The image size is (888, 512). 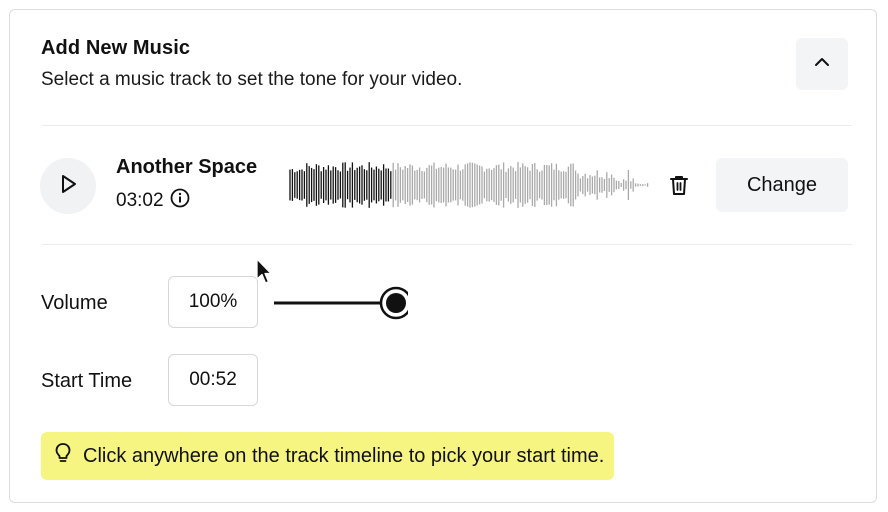 I want to click on collapse-button, so click(x=822, y=64).